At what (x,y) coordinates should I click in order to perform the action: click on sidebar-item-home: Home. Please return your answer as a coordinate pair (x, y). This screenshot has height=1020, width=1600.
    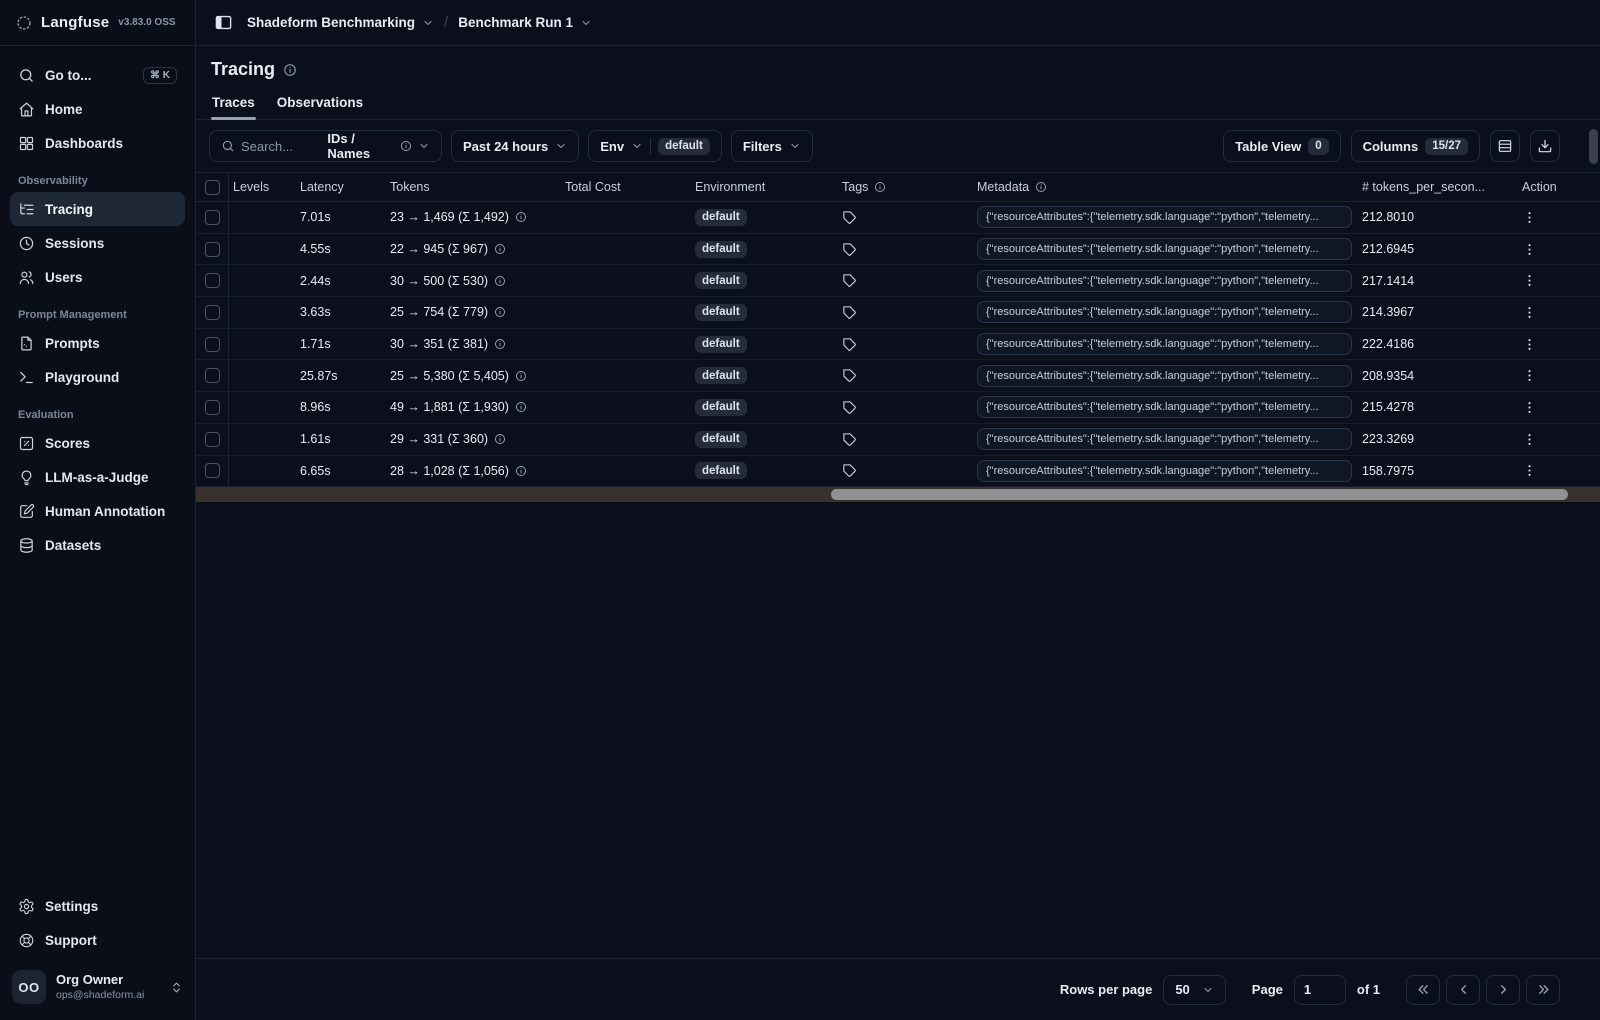
    Looking at the image, I should click on (97, 109).